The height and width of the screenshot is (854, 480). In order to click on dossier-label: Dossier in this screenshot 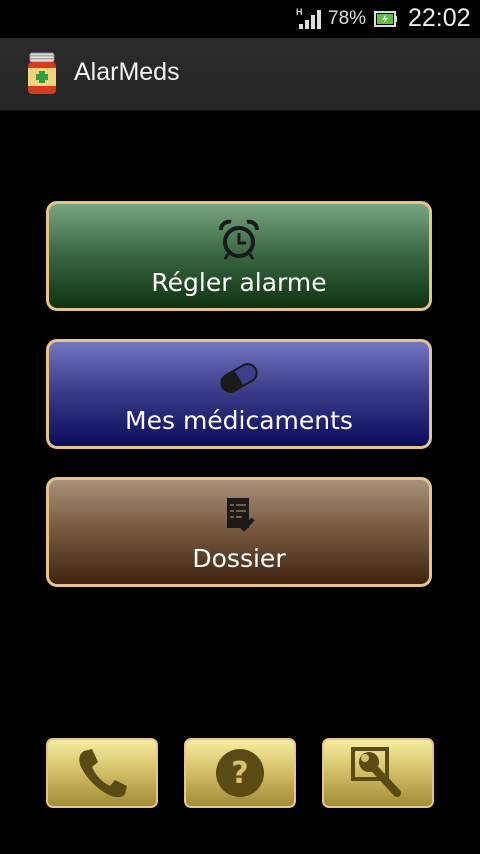, I will do `click(239, 558)`.